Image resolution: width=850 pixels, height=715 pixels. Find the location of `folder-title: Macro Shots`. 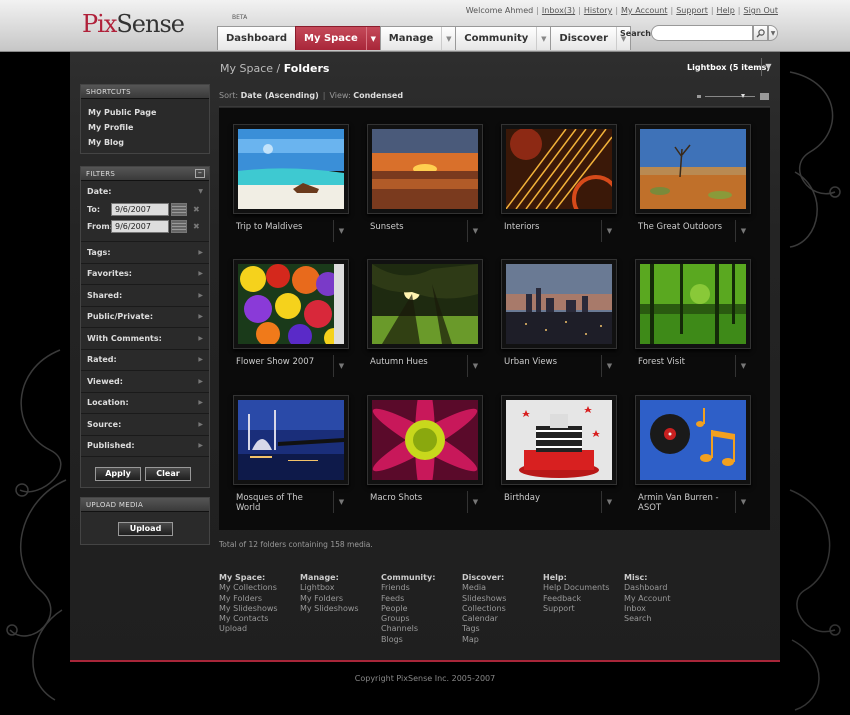

folder-title: Macro Shots is located at coordinates (415, 498).